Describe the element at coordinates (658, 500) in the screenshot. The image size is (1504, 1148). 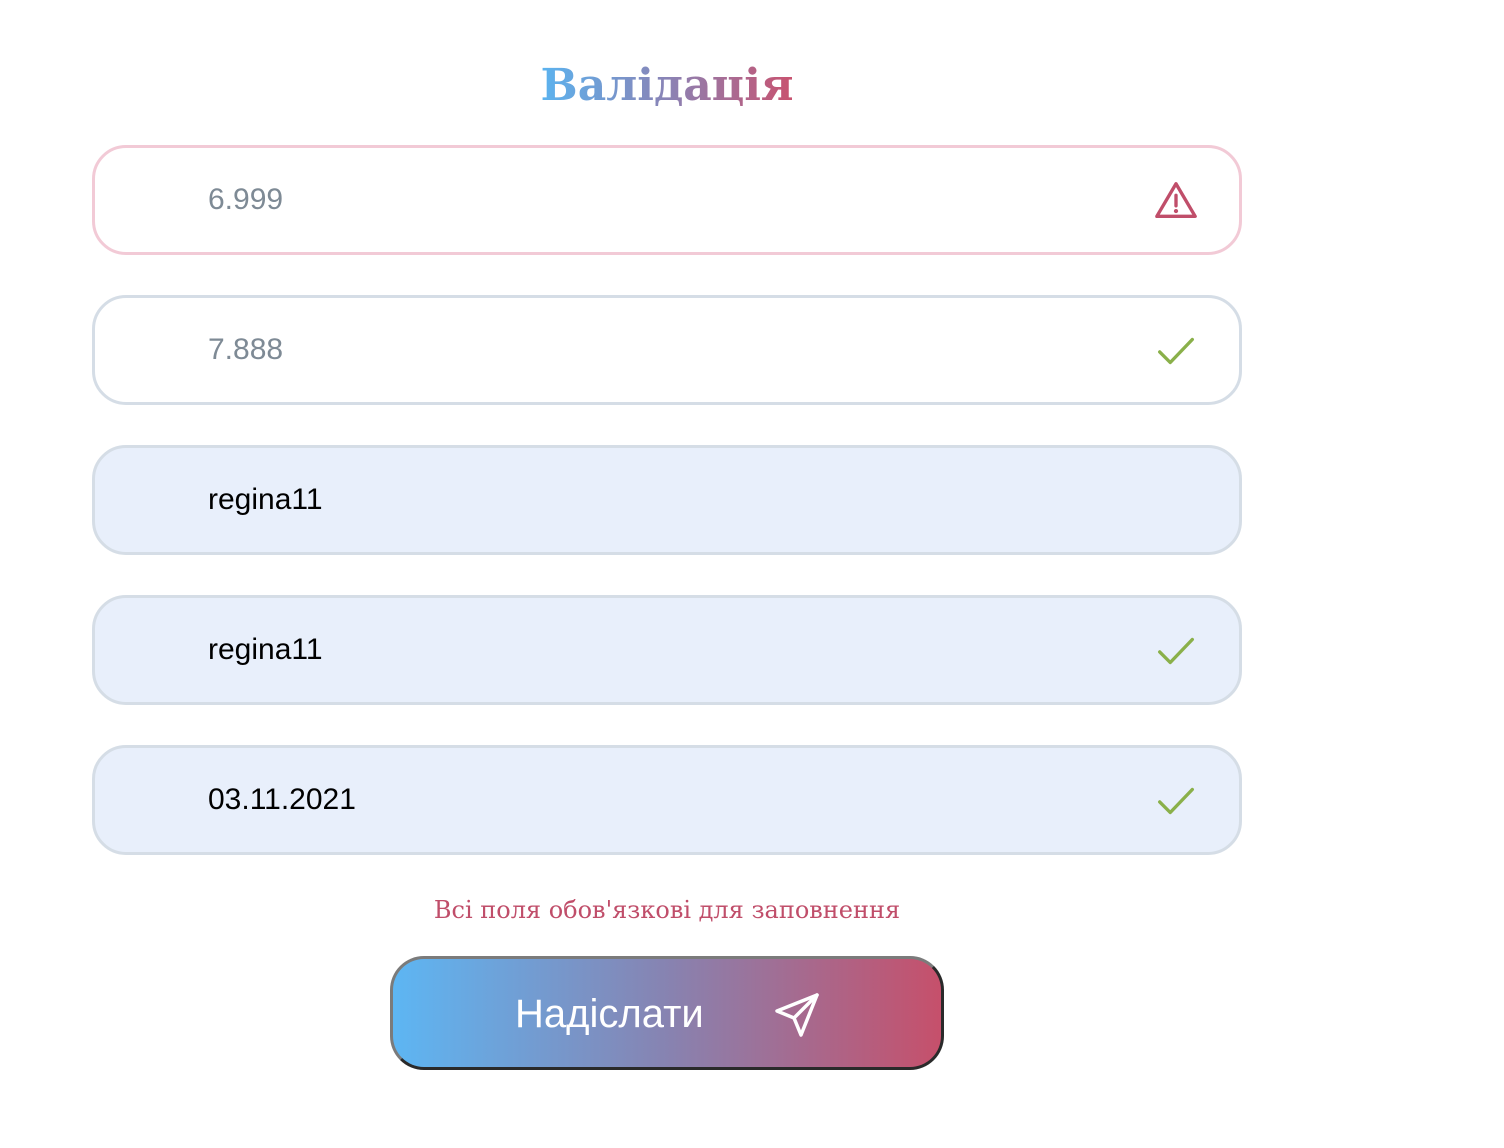
I see `field-3-input` at that location.